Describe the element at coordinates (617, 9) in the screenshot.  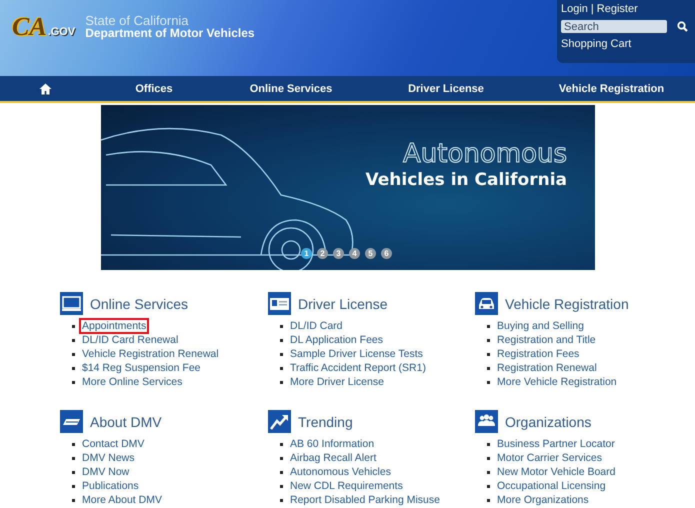
I see `register-link: Register` at that location.